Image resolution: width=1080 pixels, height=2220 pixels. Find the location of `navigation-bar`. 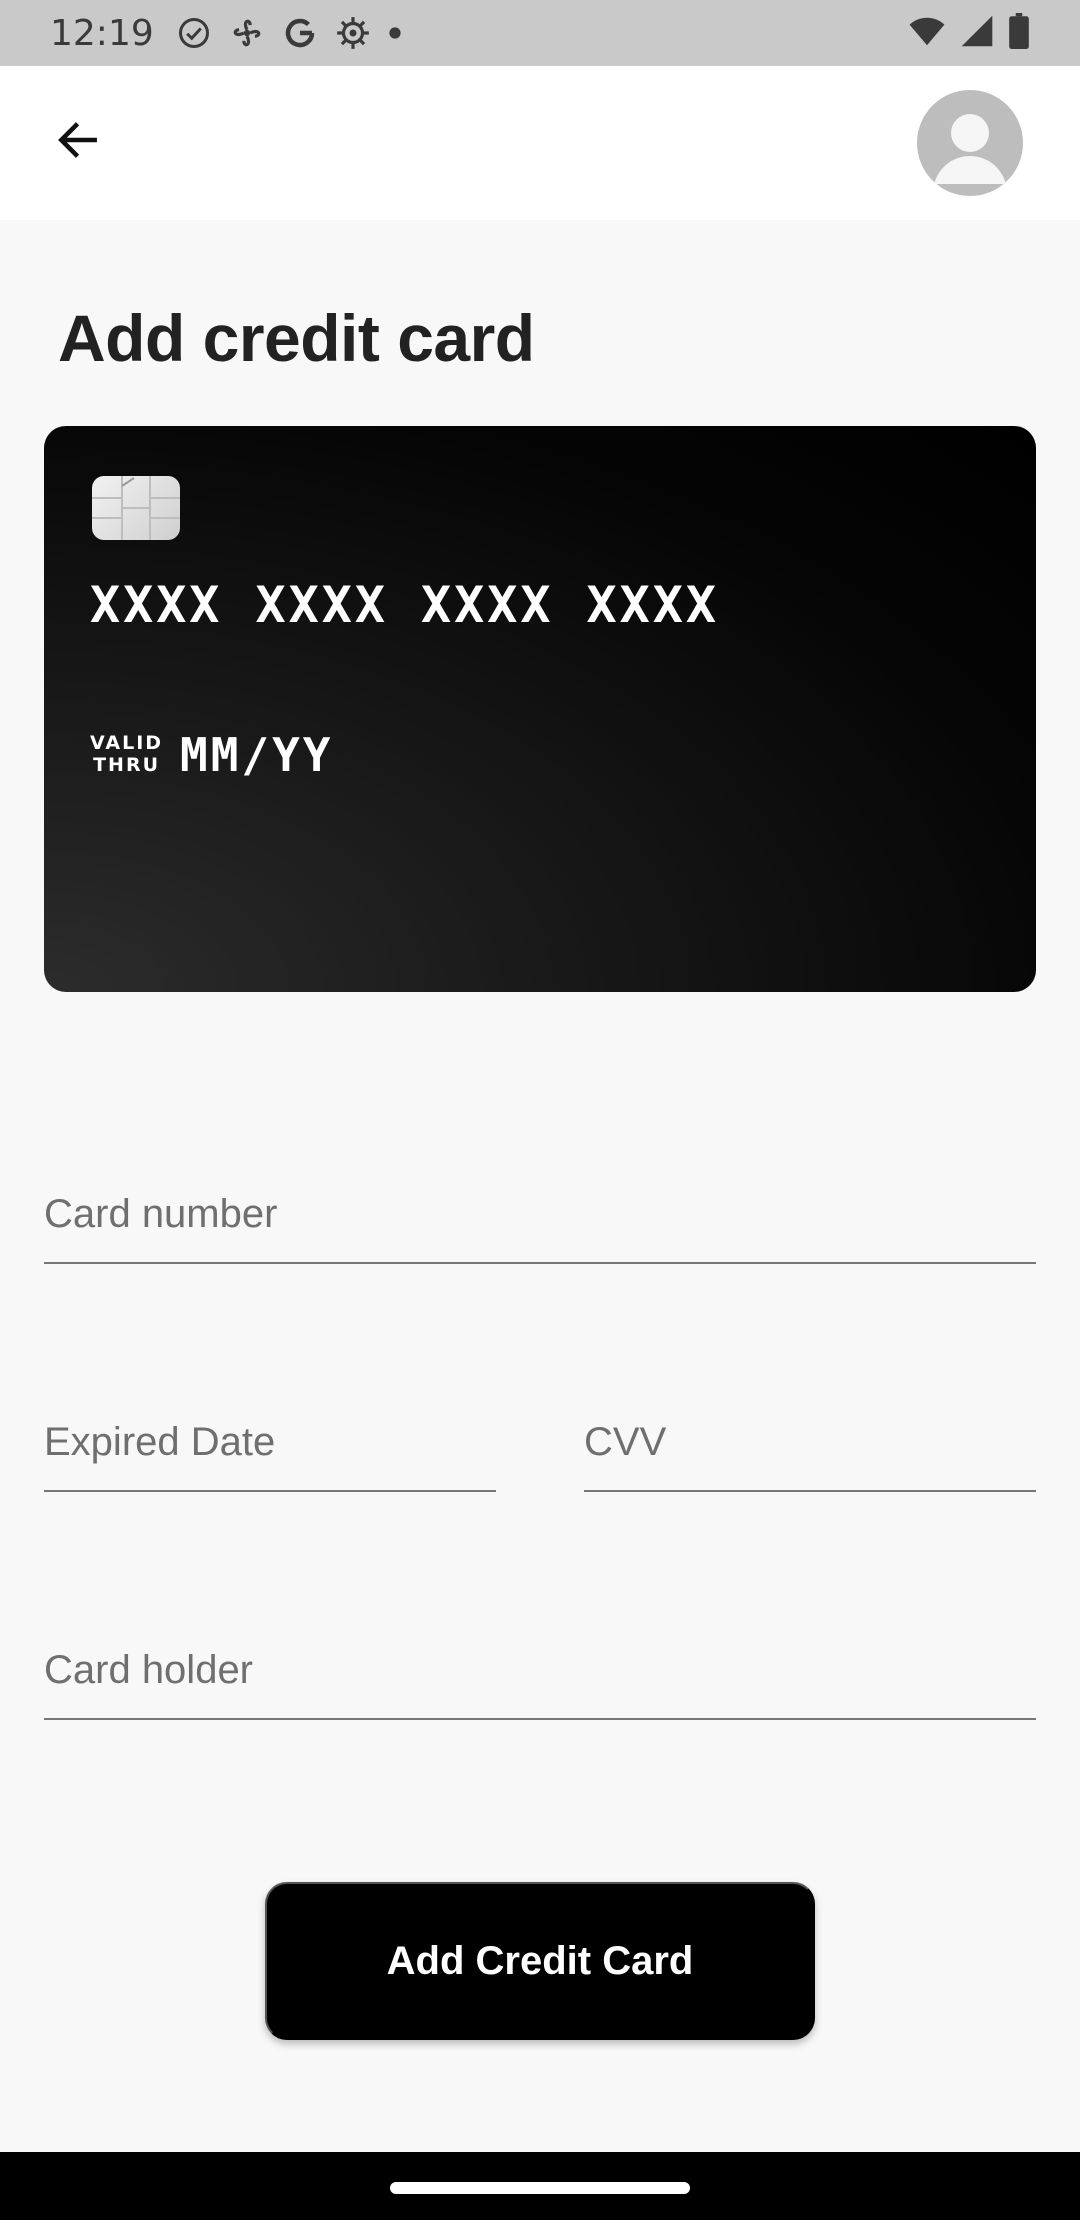

navigation-bar is located at coordinates (540, 2186).